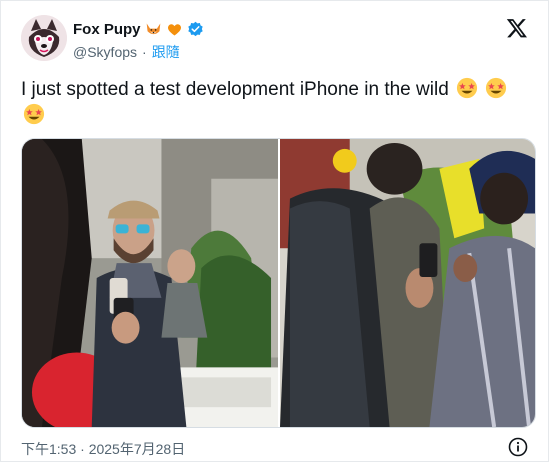 This screenshot has width=549, height=462. What do you see at coordinates (166, 52) in the screenshot?
I see `follow-button: 跟隨` at bounding box center [166, 52].